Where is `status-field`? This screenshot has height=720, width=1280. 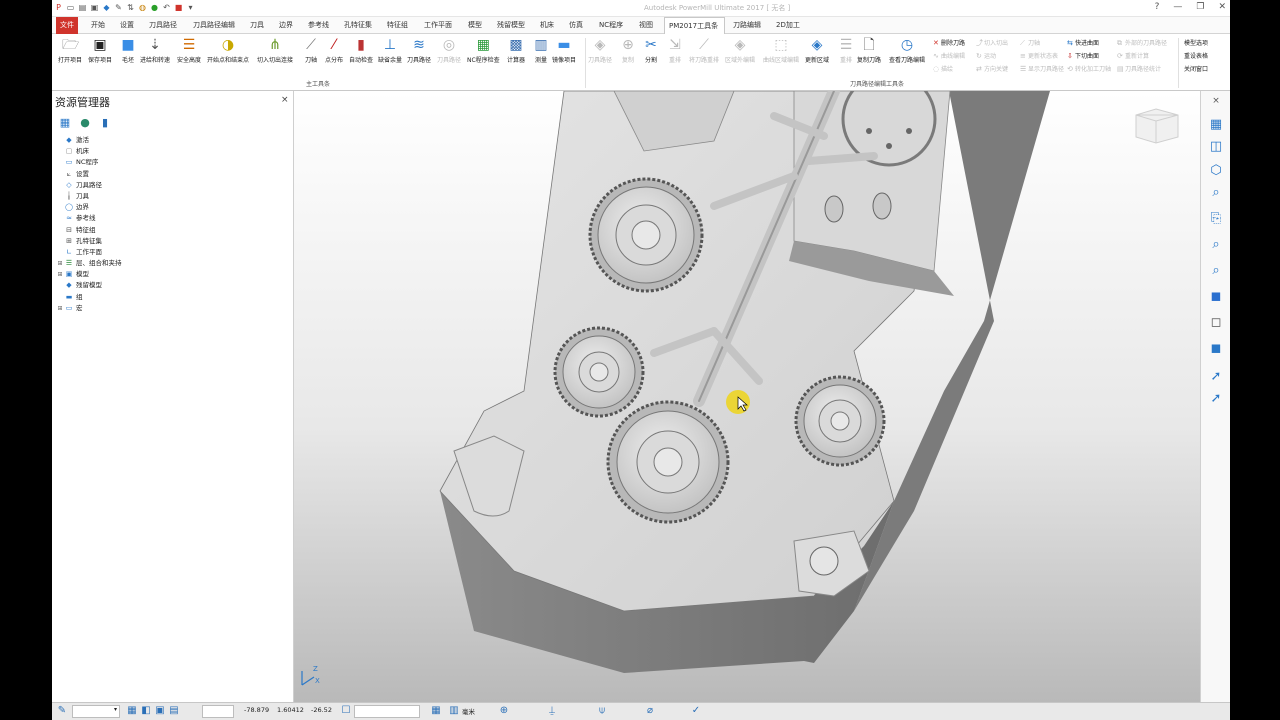
status-field is located at coordinates (218, 711).